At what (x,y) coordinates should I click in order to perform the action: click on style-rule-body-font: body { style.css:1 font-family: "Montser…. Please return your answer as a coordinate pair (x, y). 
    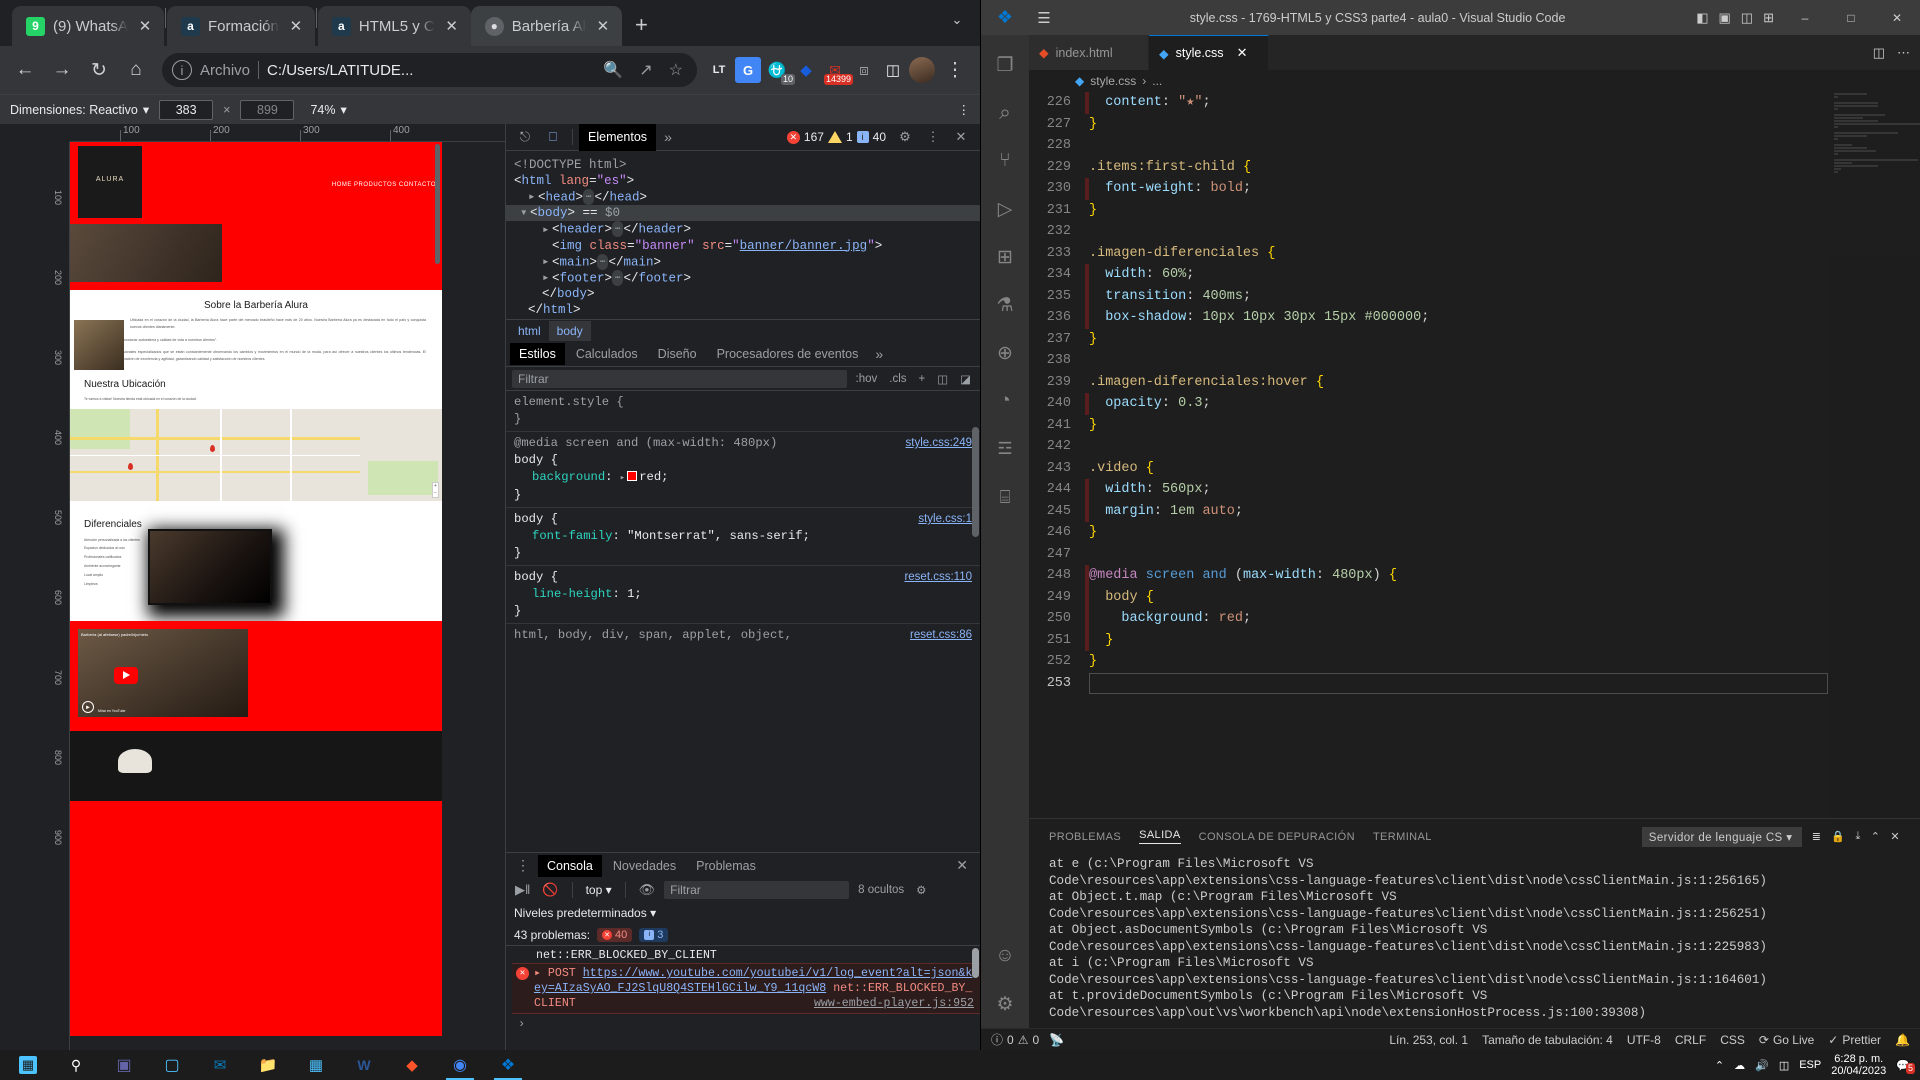
    Looking at the image, I should click on (743, 537).